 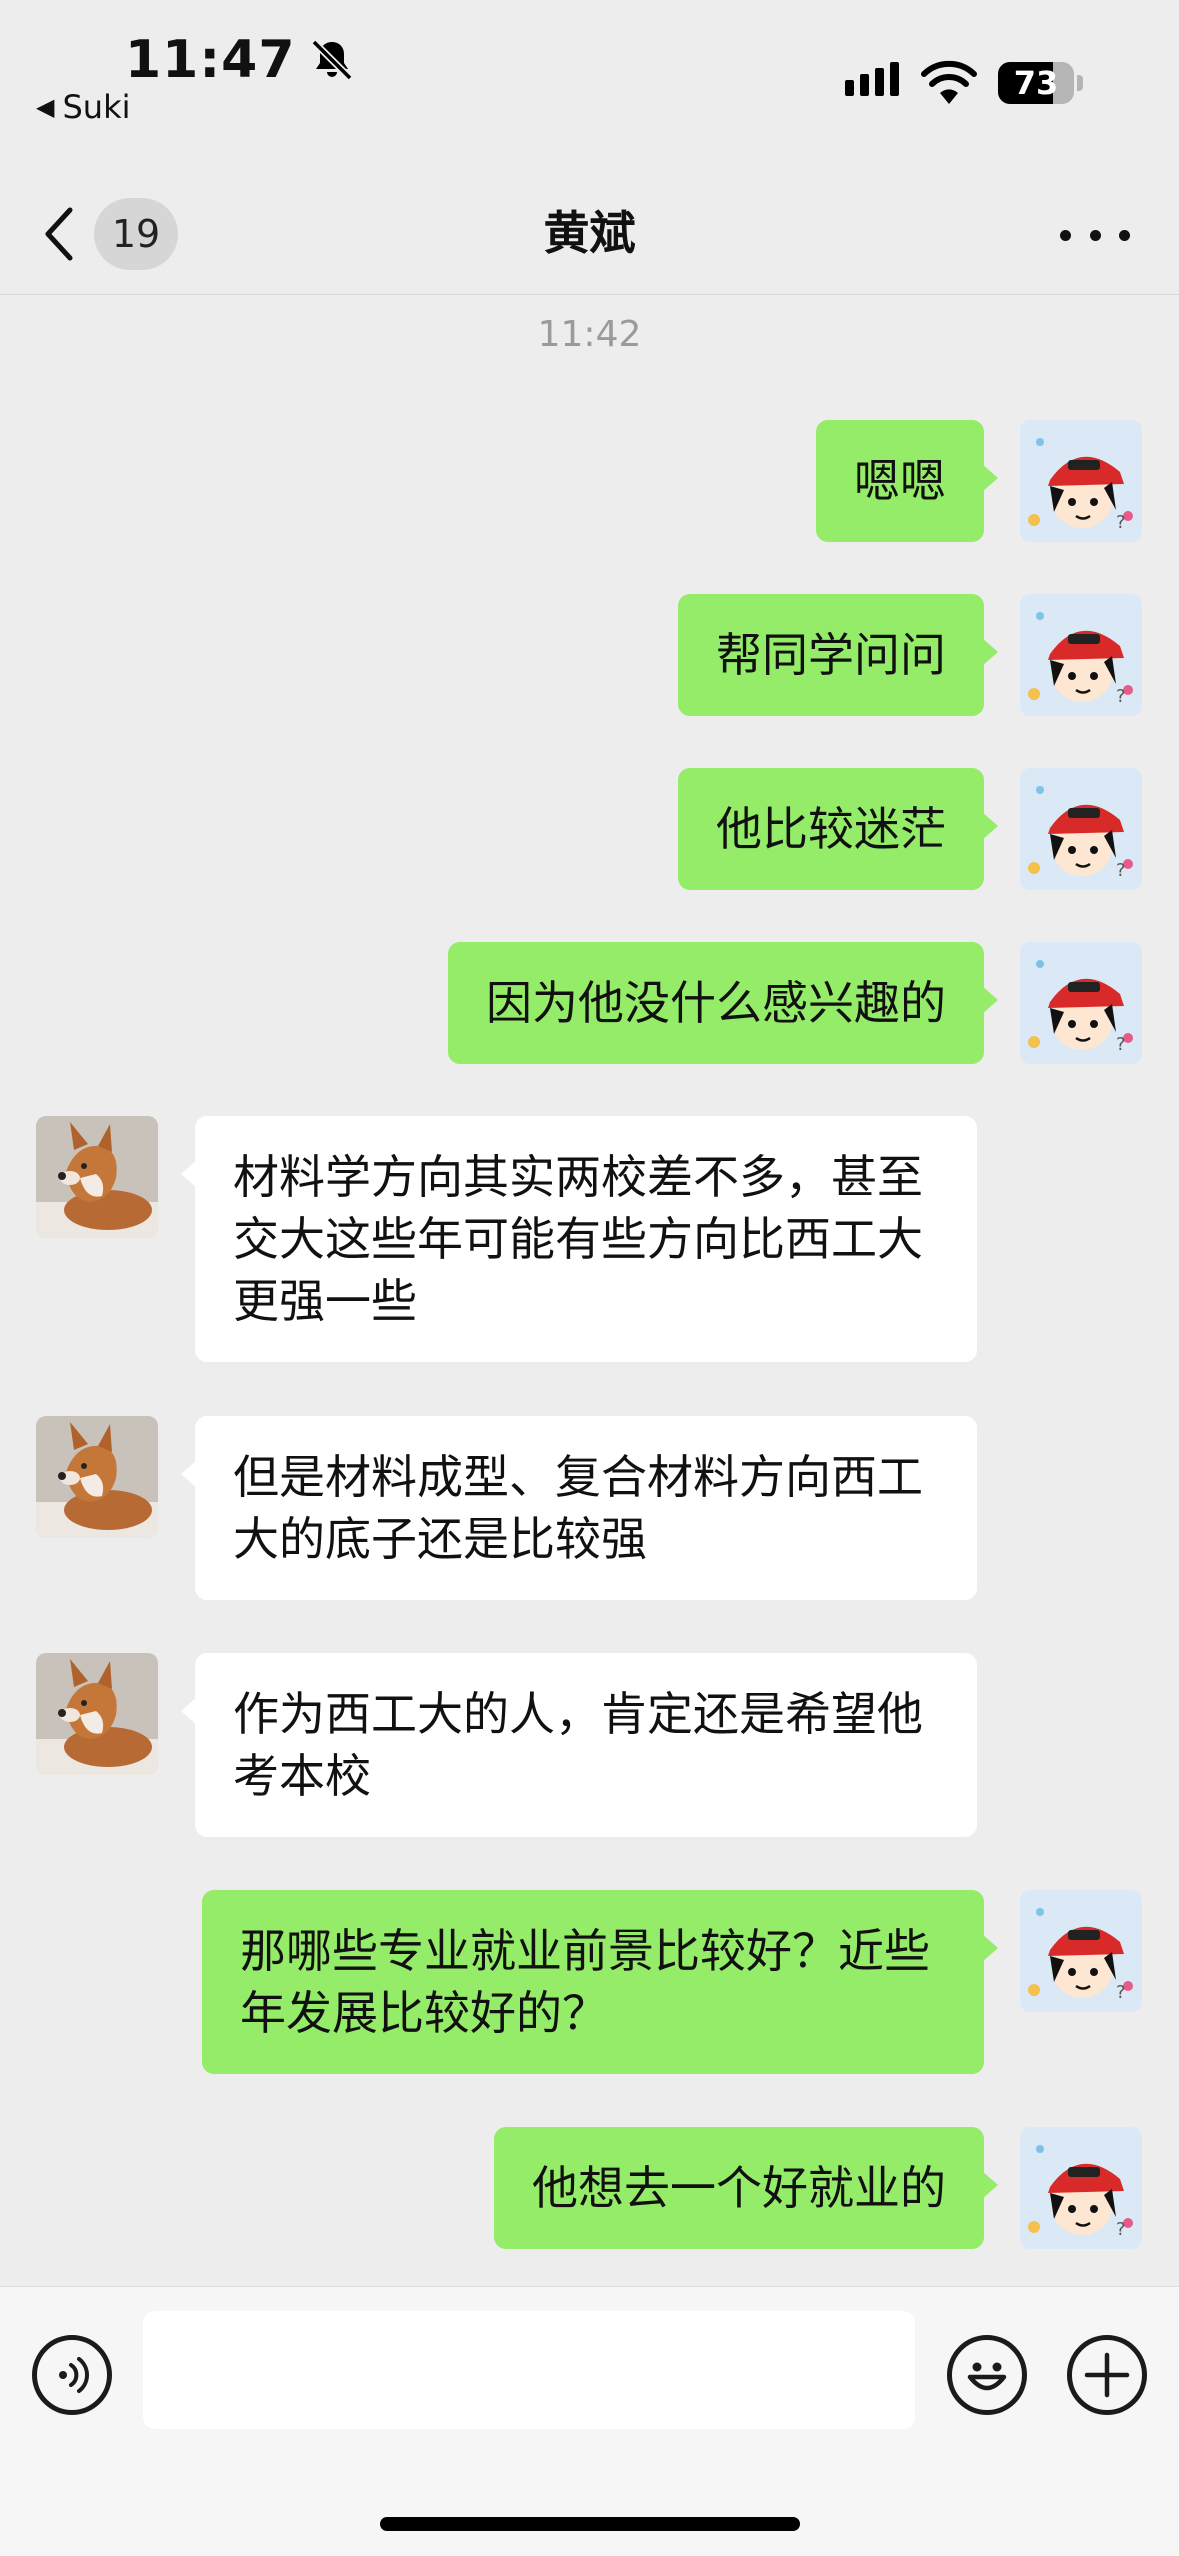 I want to click on message-bubble: 他想去一个好就业的, so click(x=746, y=2188).